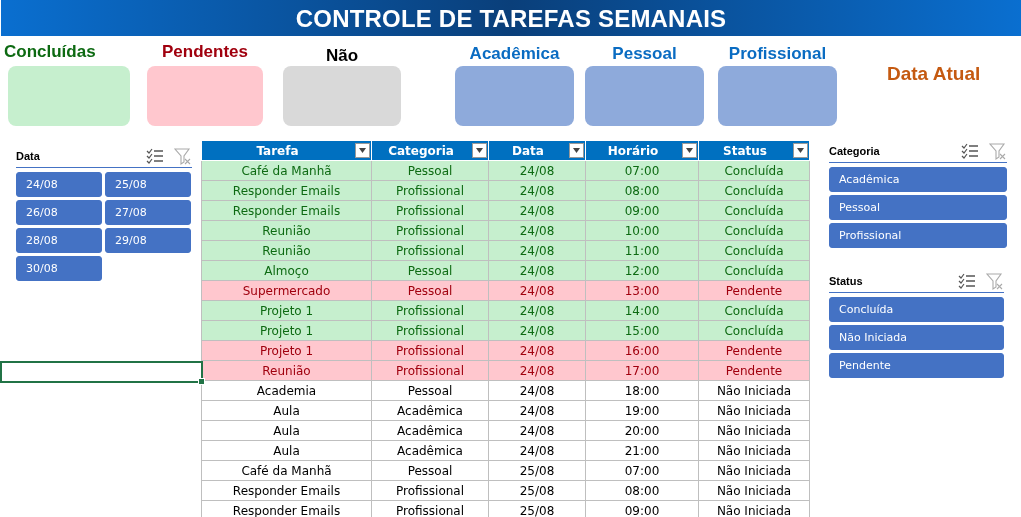 This screenshot has height=517, width=1021. What do you see at coordinates (148, 240) in the screenshot?
I see `slicer-item: 29/08` at bounding box center [148, 240].